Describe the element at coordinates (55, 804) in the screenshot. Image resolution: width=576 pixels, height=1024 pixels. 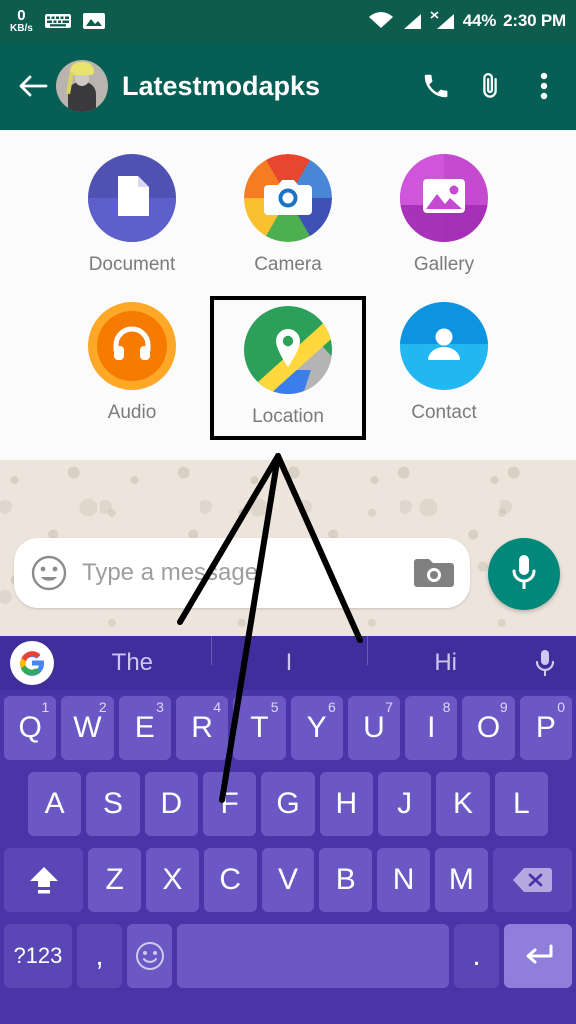
I see `key-a: A` at that location.